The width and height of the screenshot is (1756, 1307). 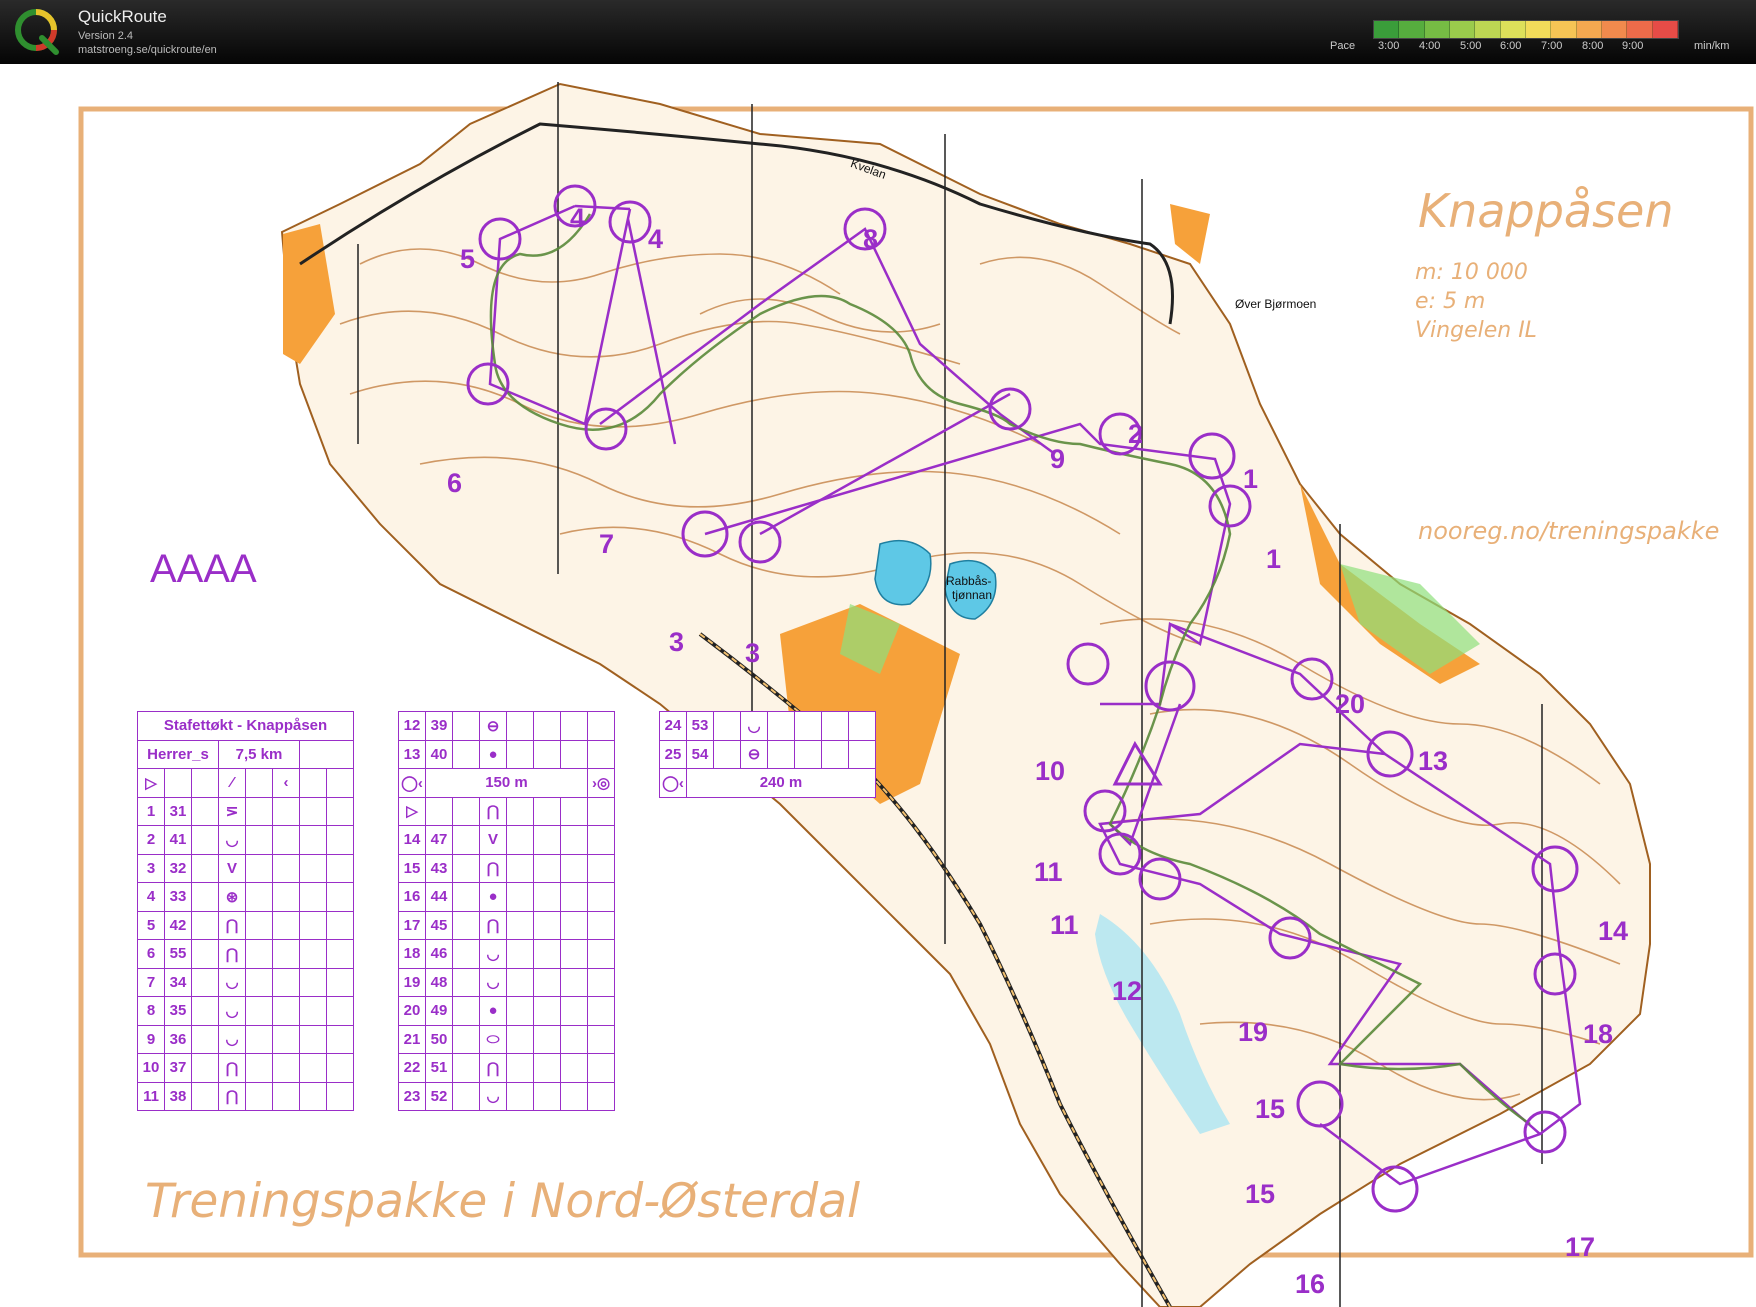 What do you see at coordinates (178, 982) in the screenshot?
I see `control-code: 34` at bounding box center [178, 982].